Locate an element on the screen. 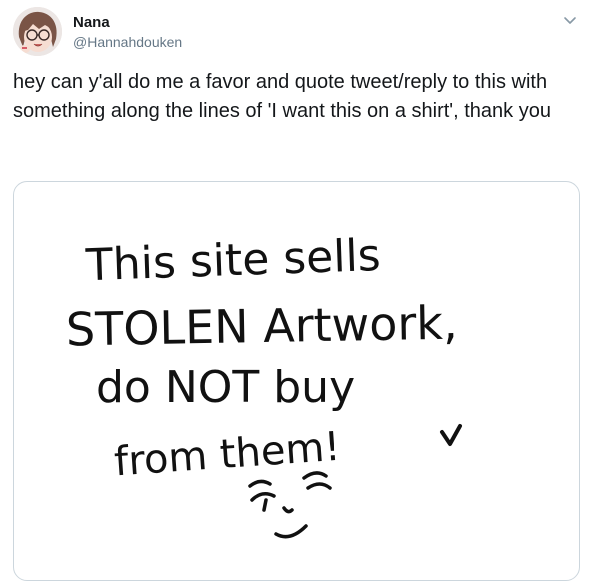  author-display-name: Nana is located at coordinates (127, 22).